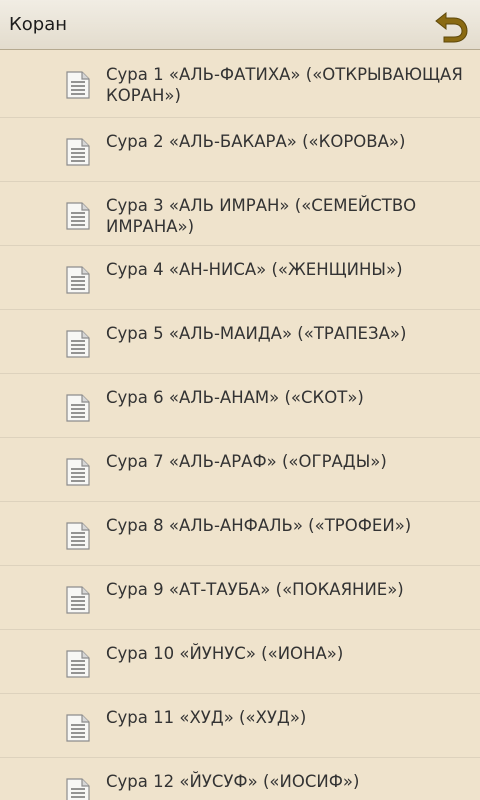  I want to click on surah-label: Сура 8 «АЛЬ-АНФАЛЬ» («ТРОФЕИ»), so click(259, 525).